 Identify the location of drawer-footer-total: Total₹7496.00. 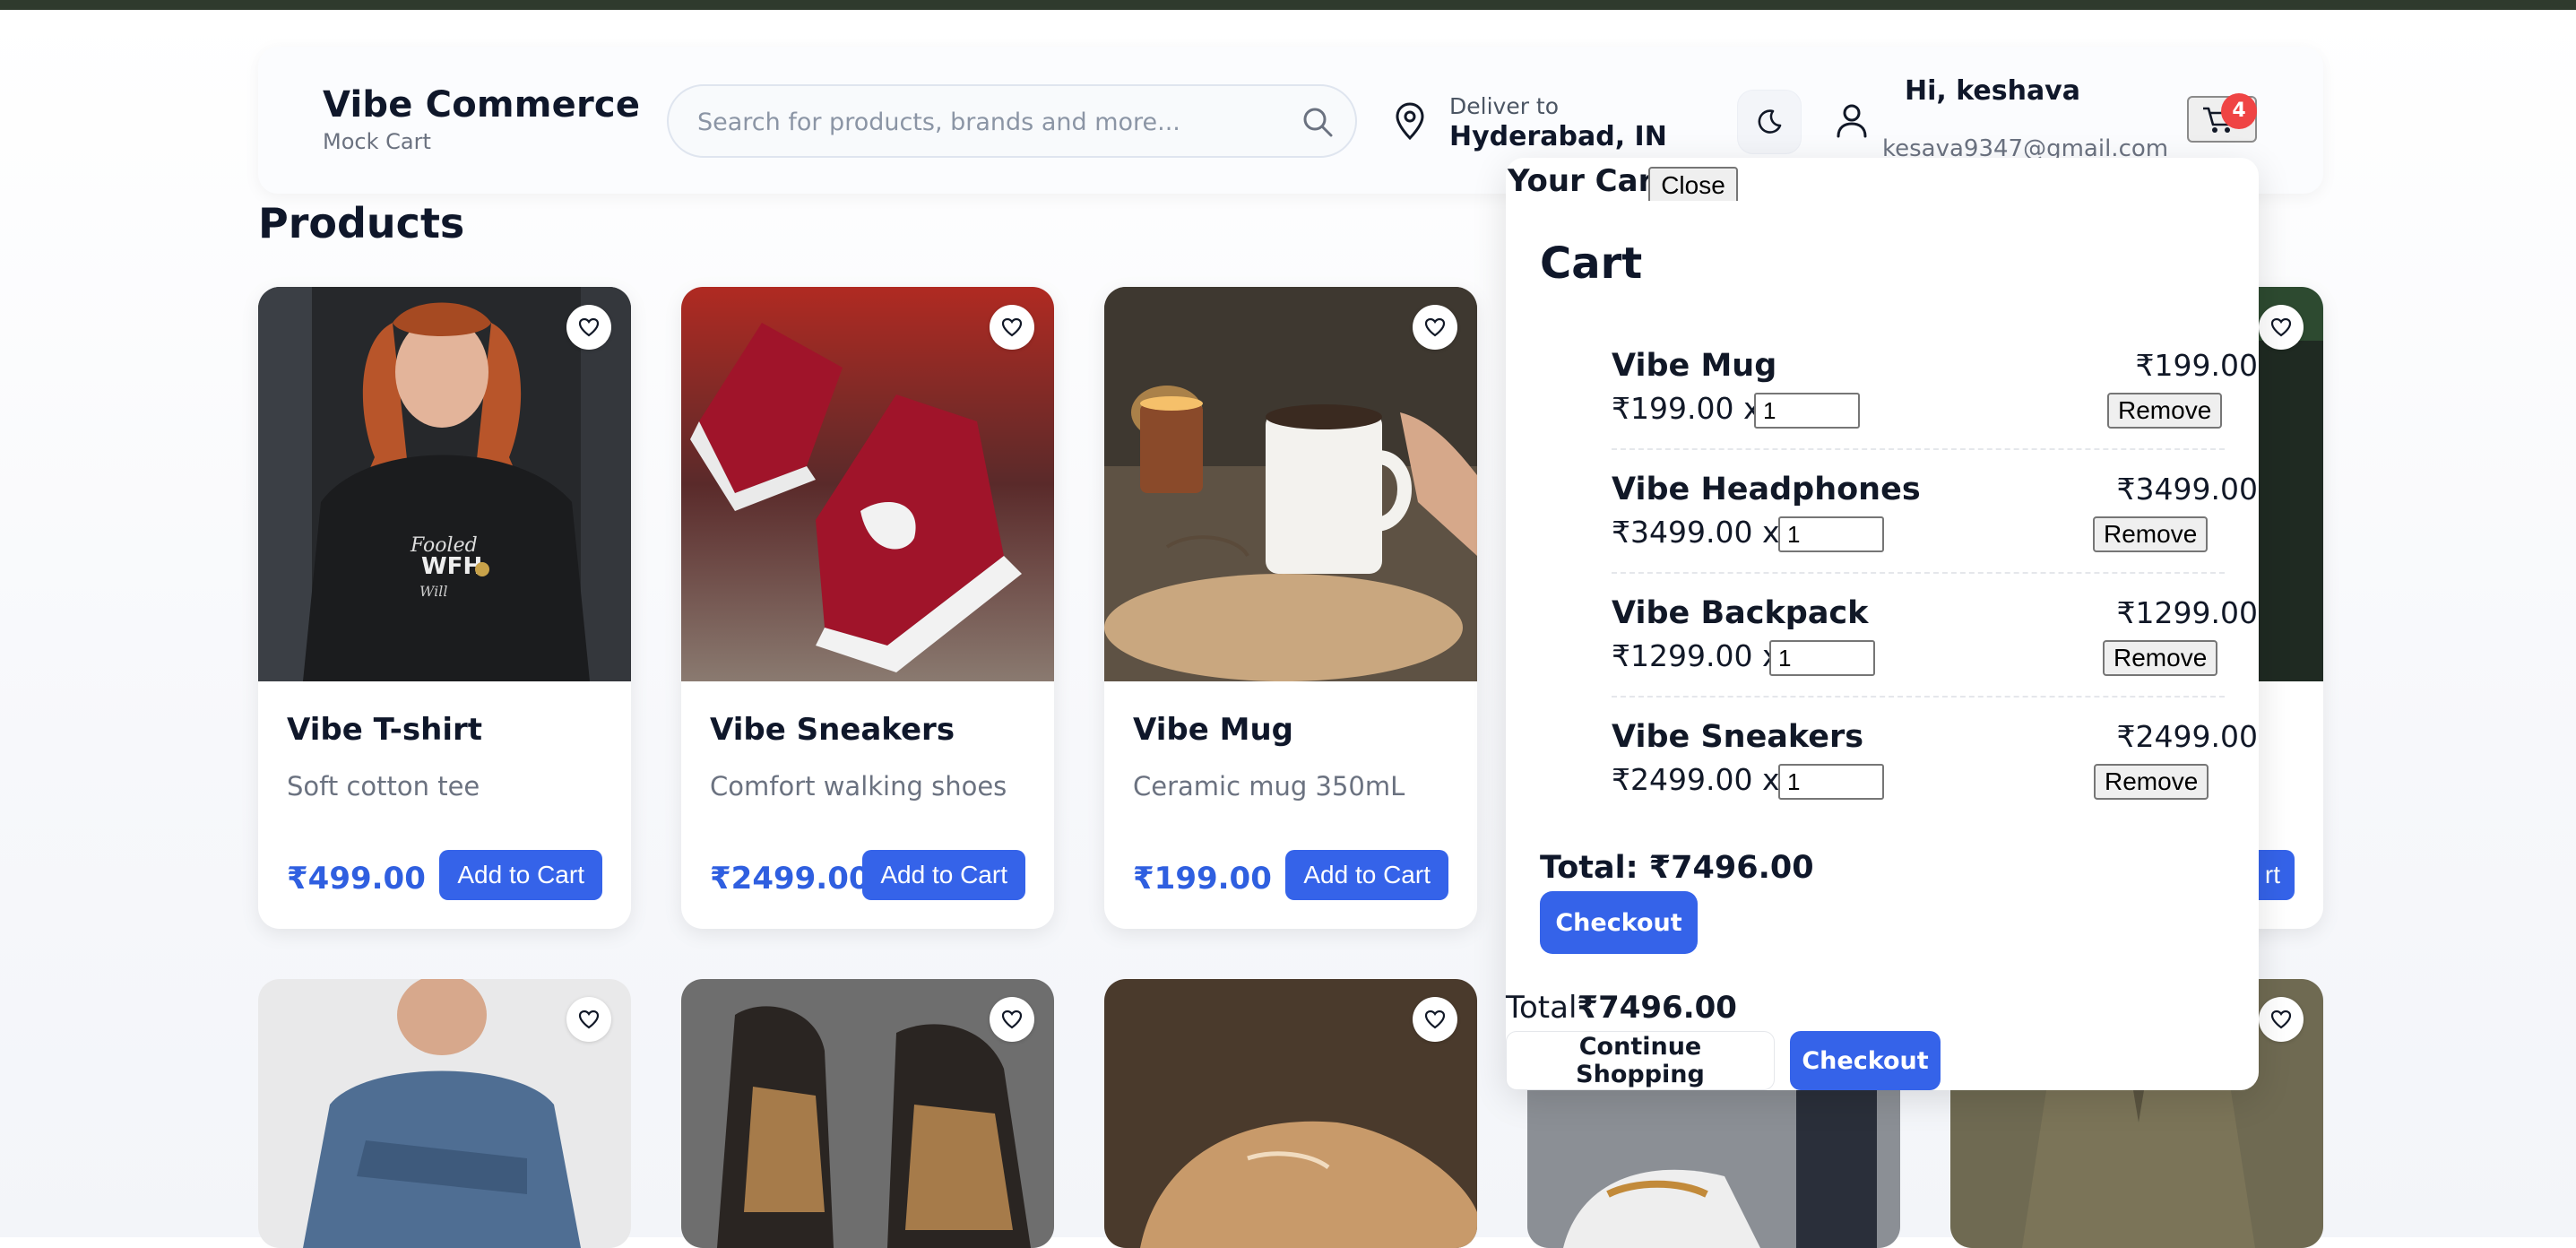
(1621, 1008).